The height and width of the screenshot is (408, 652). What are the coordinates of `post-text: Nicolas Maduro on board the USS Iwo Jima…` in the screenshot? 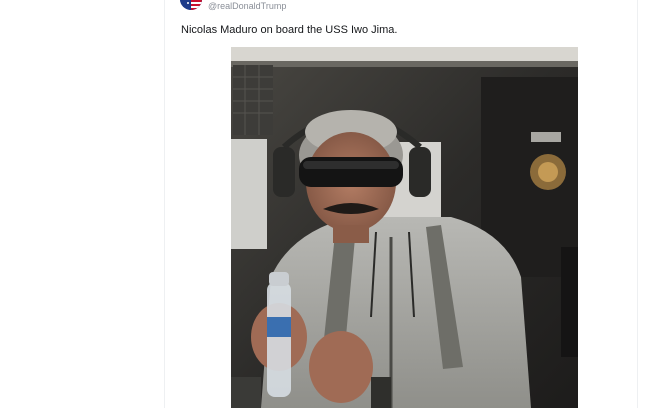 It's located at (289, 30).